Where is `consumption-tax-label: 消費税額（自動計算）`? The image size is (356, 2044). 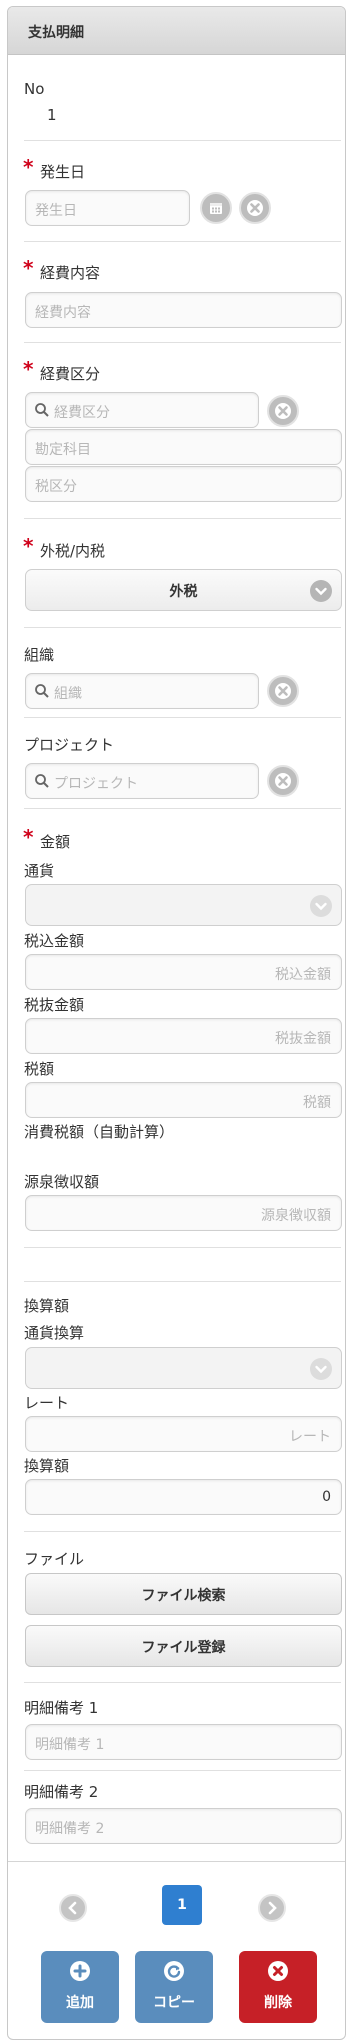
consumption-tax-label: 消費税額（自動計算） is located at coordinates (99, 1132).